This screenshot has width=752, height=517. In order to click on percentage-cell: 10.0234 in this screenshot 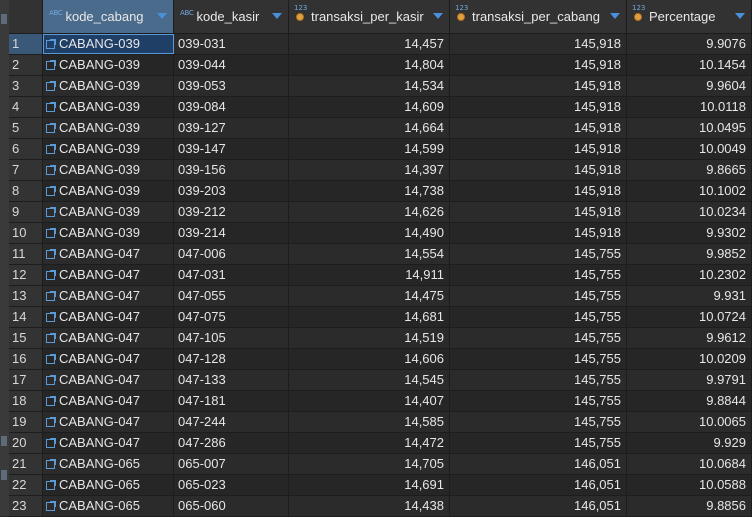, I will do `click(689, 212)`.